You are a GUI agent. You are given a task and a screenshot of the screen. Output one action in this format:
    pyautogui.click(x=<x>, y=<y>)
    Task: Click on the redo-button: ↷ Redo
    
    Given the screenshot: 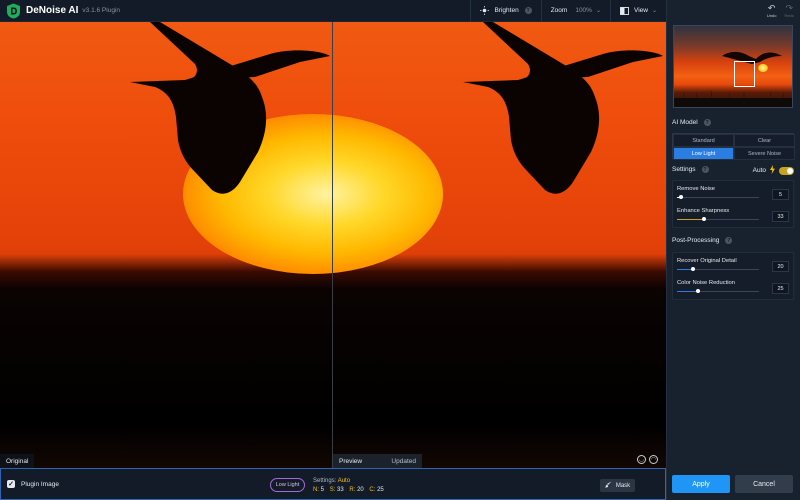 What is the action you would take?
    pyautogui.click(x=789, y=11)
    